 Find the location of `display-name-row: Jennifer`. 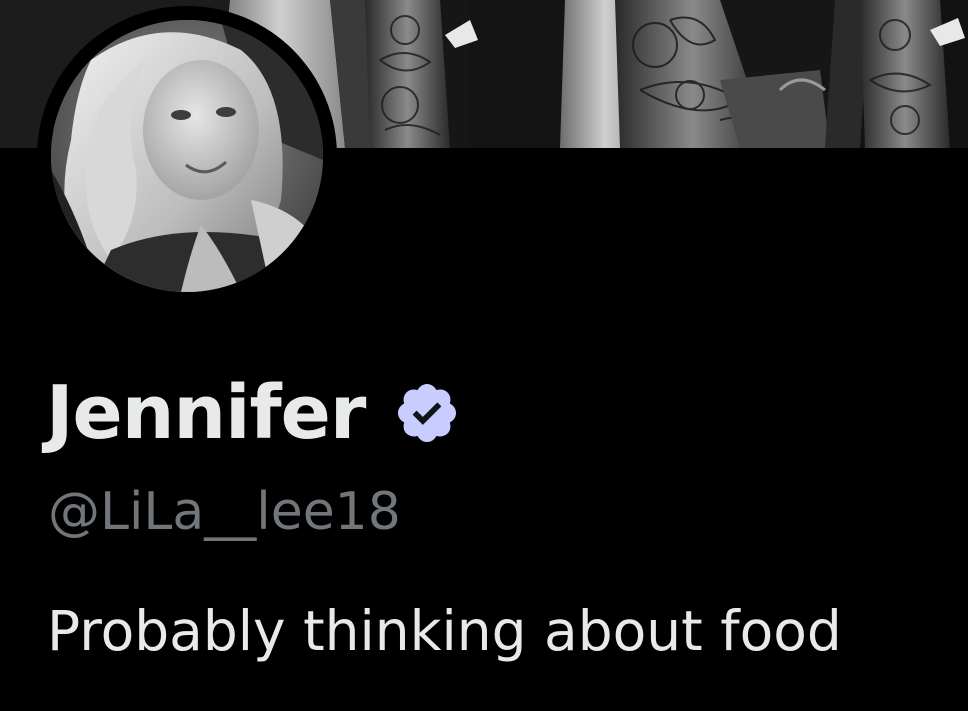

display-name-row: Jennifer is located at coordinates (253, 413).